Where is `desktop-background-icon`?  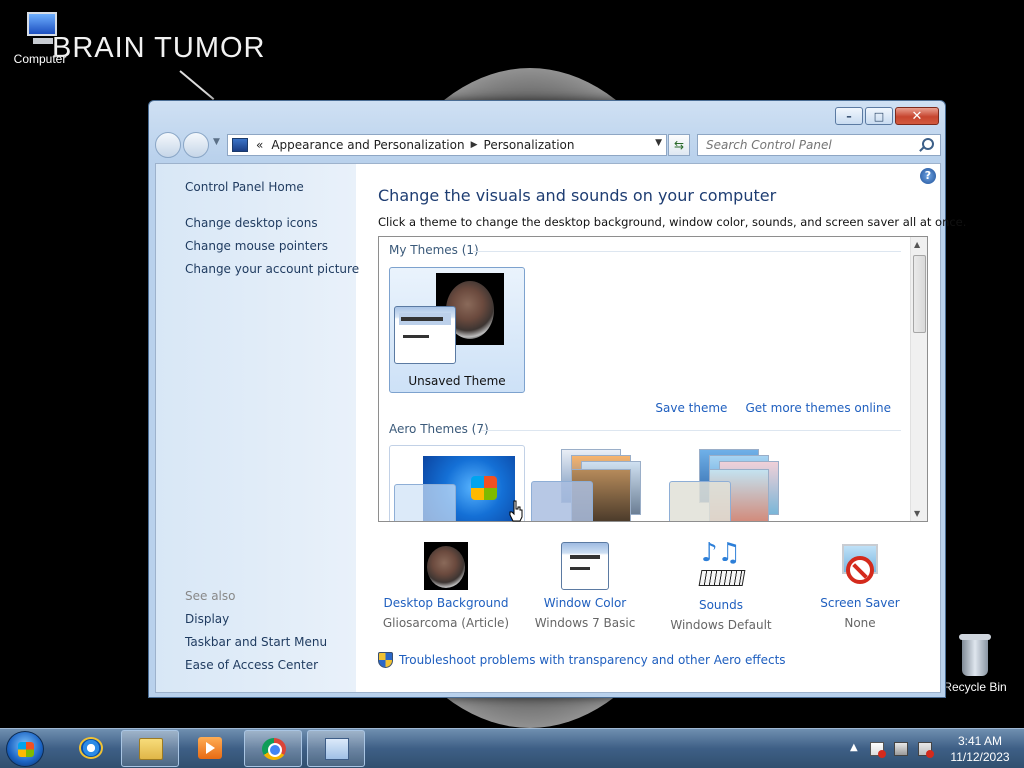
desktop-background-icon is located at coordinates (446, 566).